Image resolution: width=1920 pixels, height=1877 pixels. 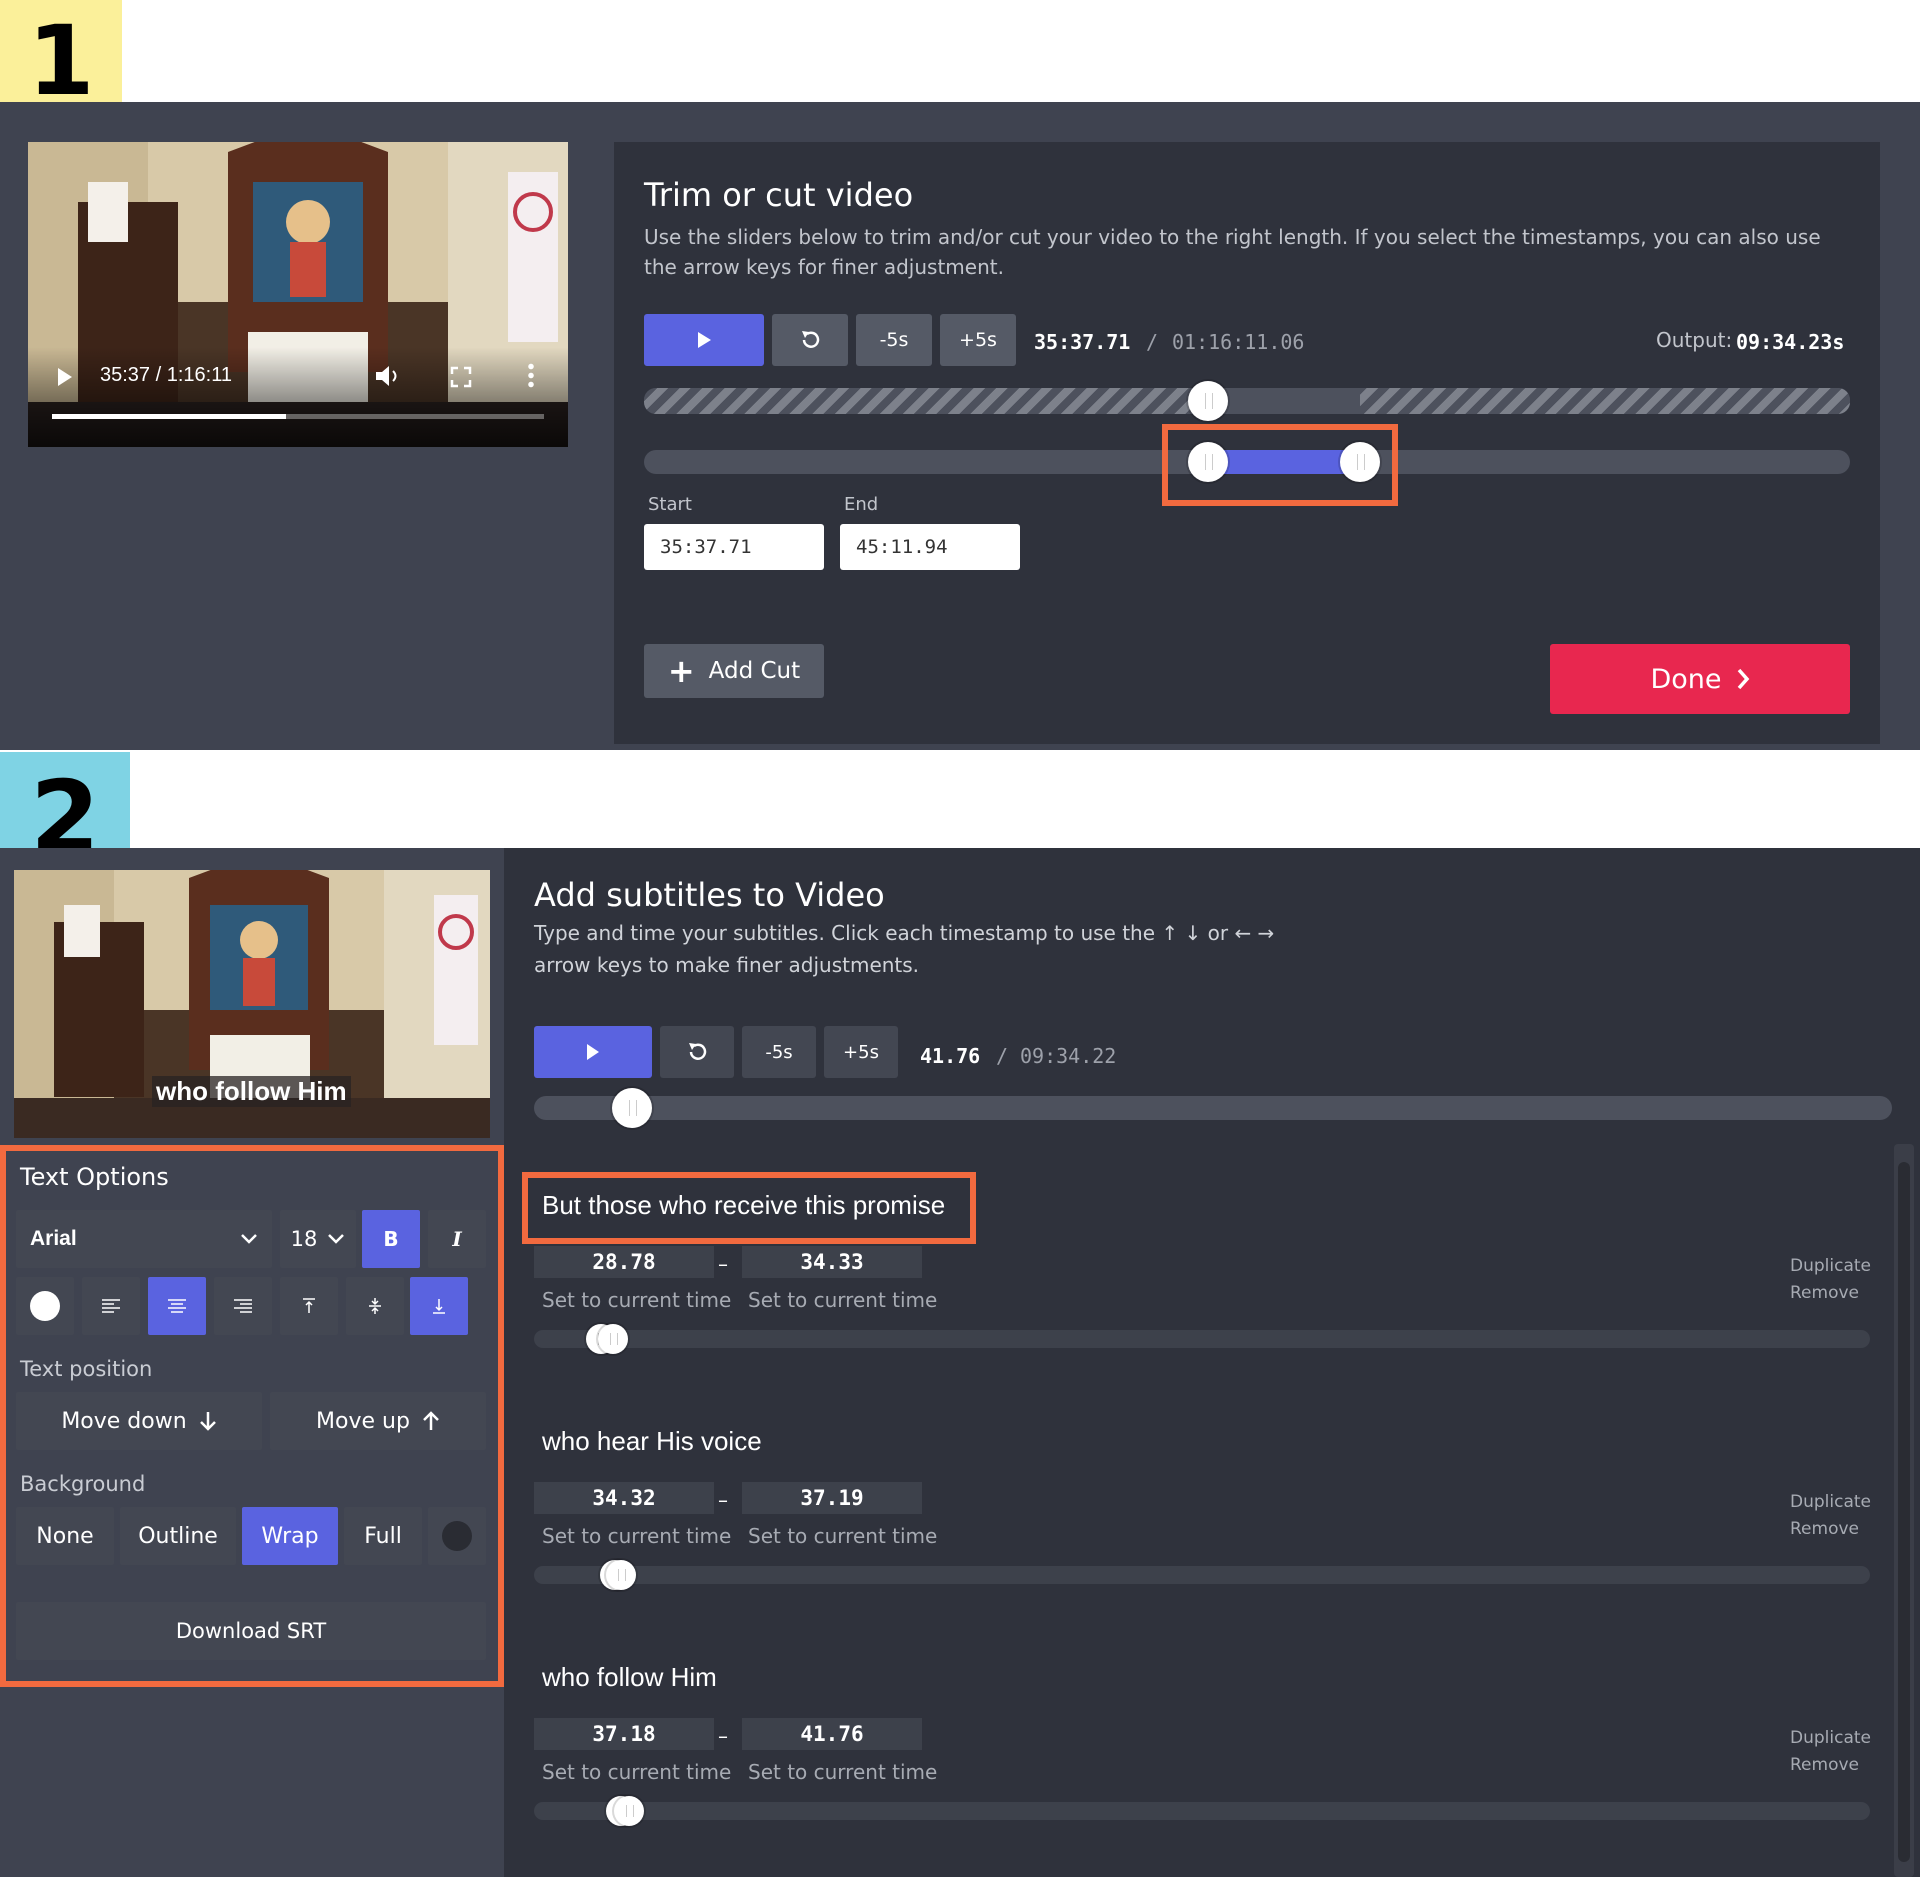 I want to click on font-size-select: 18, so click(x=318, y=1239).